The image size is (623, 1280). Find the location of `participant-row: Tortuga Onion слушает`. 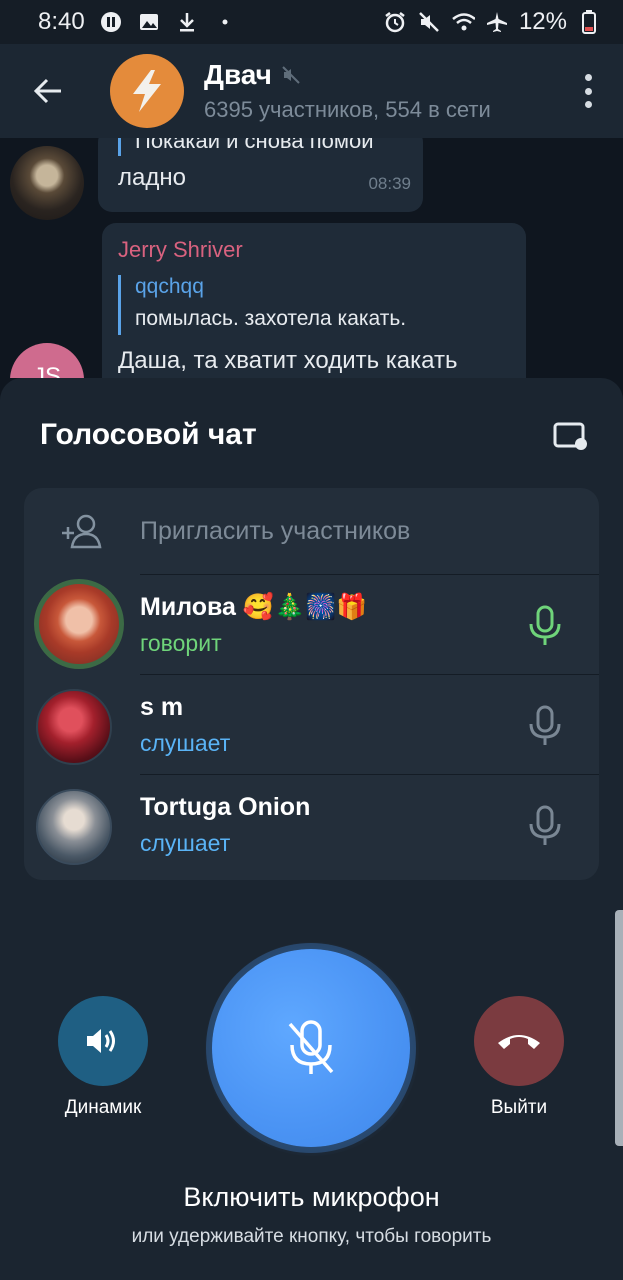

participant-row: Tortuga Onion слушает is located at coordinates (317, 824).